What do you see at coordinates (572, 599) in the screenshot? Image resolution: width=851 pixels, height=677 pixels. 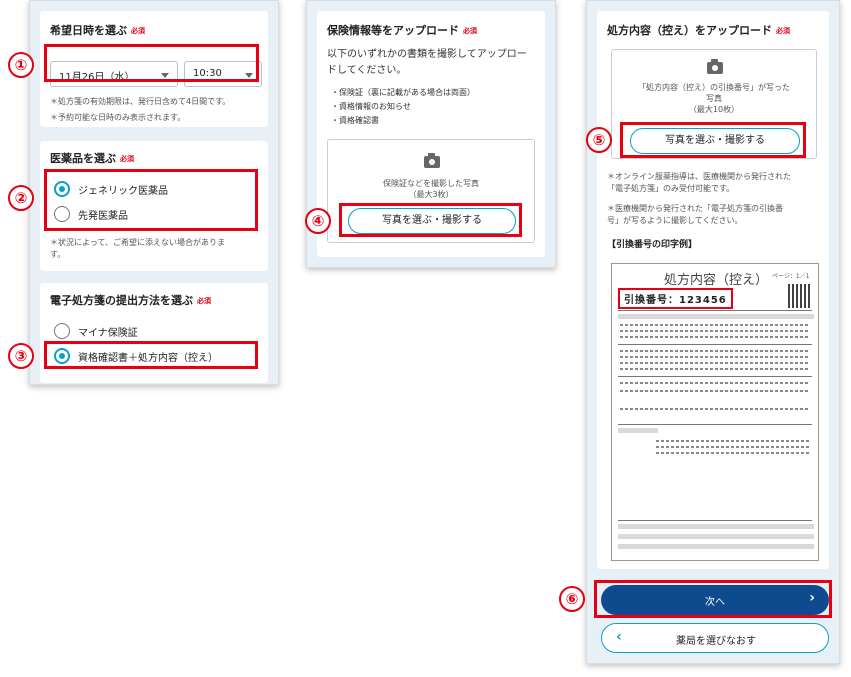 I see `marker-6: ⑥` at bounding box center [572, 599].